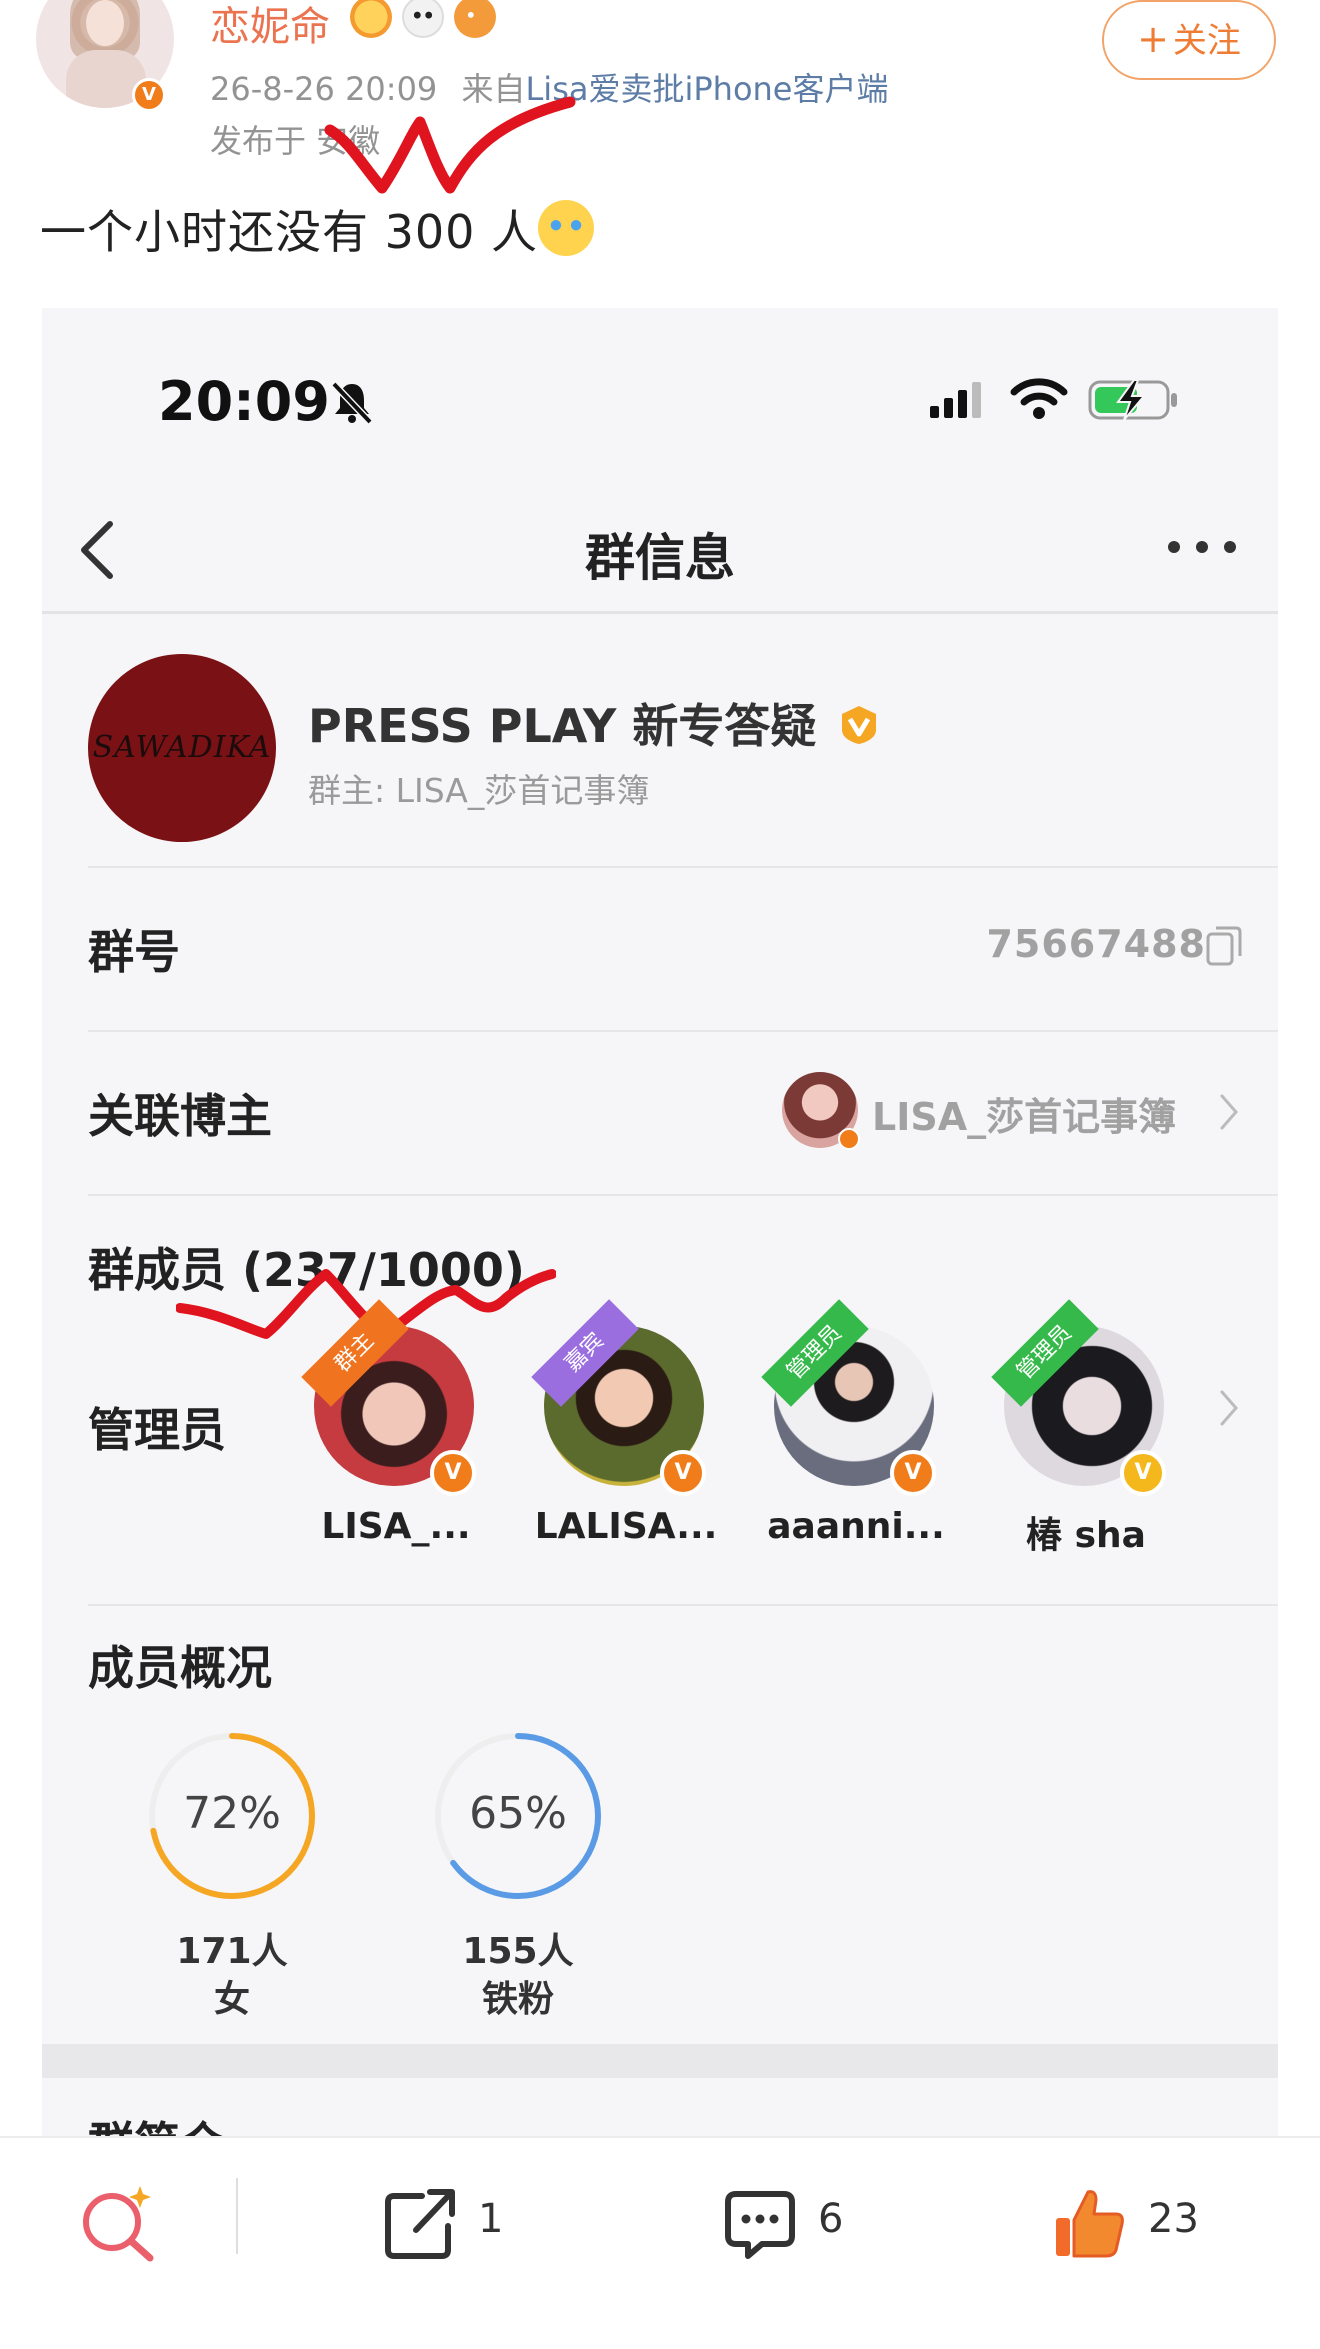 The width and height of the screenshot is (1320, 2349). Describe the element at coordinates (1086, 1535) in the screenshot. I see `admin-name: 椿 sha` at that location.